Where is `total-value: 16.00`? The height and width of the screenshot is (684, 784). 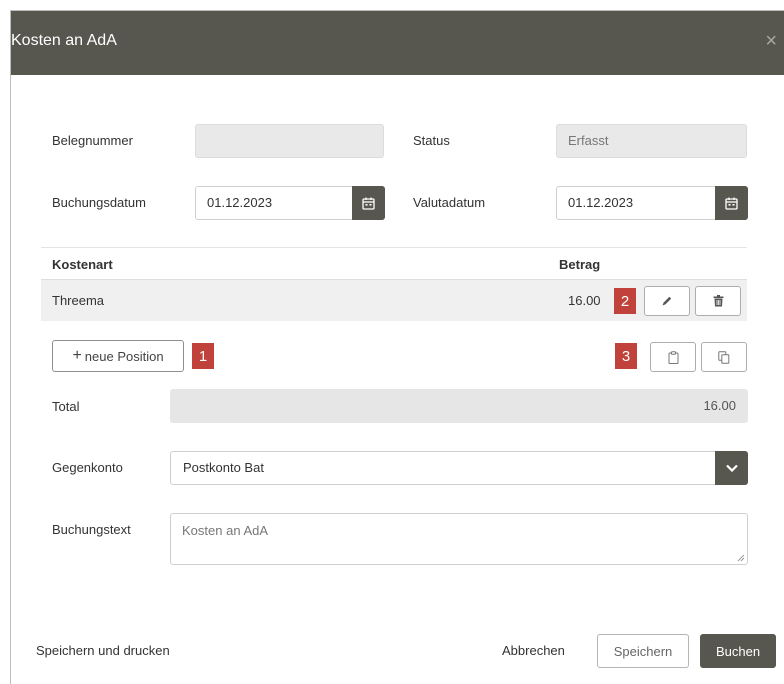
total-value: 16.00 is located at coordinates (459, 406).